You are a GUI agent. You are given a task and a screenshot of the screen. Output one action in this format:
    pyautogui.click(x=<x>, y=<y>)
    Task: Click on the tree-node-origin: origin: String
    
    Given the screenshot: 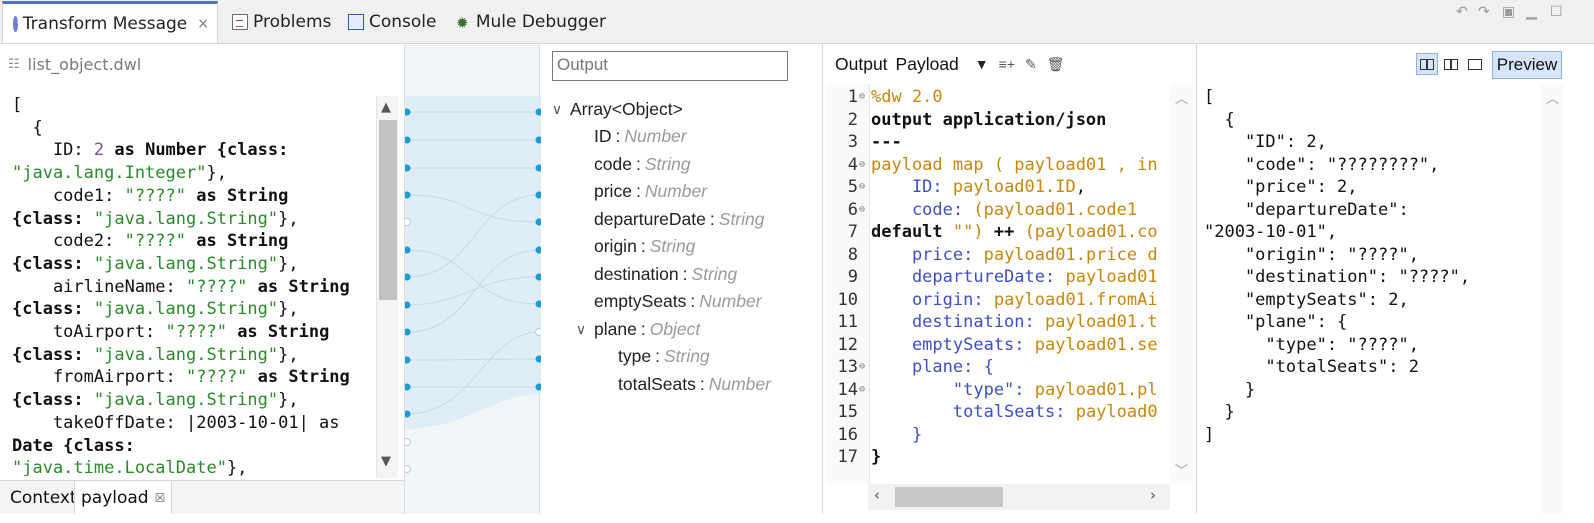 What is the action you would take?
    pyautogui.click(x=644, y=247)
    